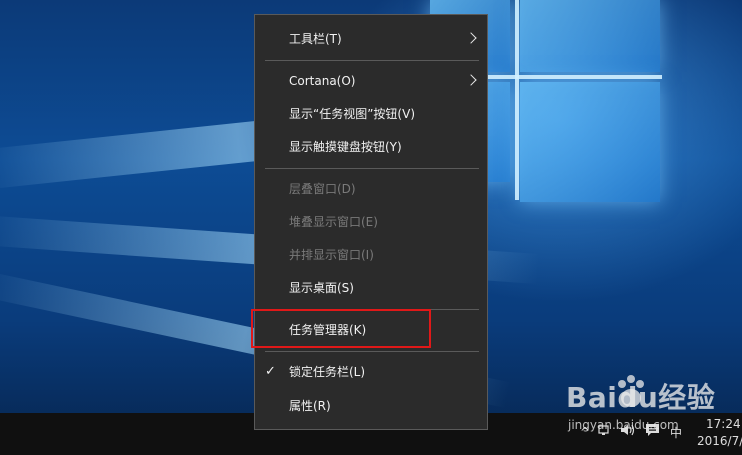 This screenshot has height=455, width=742. I want to click on windows-logo-divider, so click(517, 100).